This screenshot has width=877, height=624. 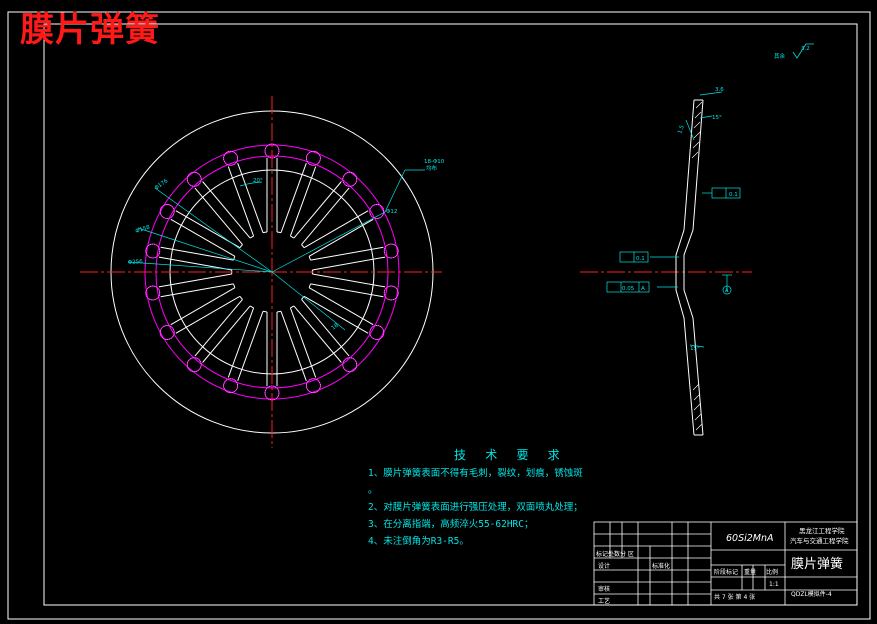 What do you see at coordinates (162, 185) in the screenshot?
I see `dim-diameter-1: Φ176` at bounding box center [162, 185].